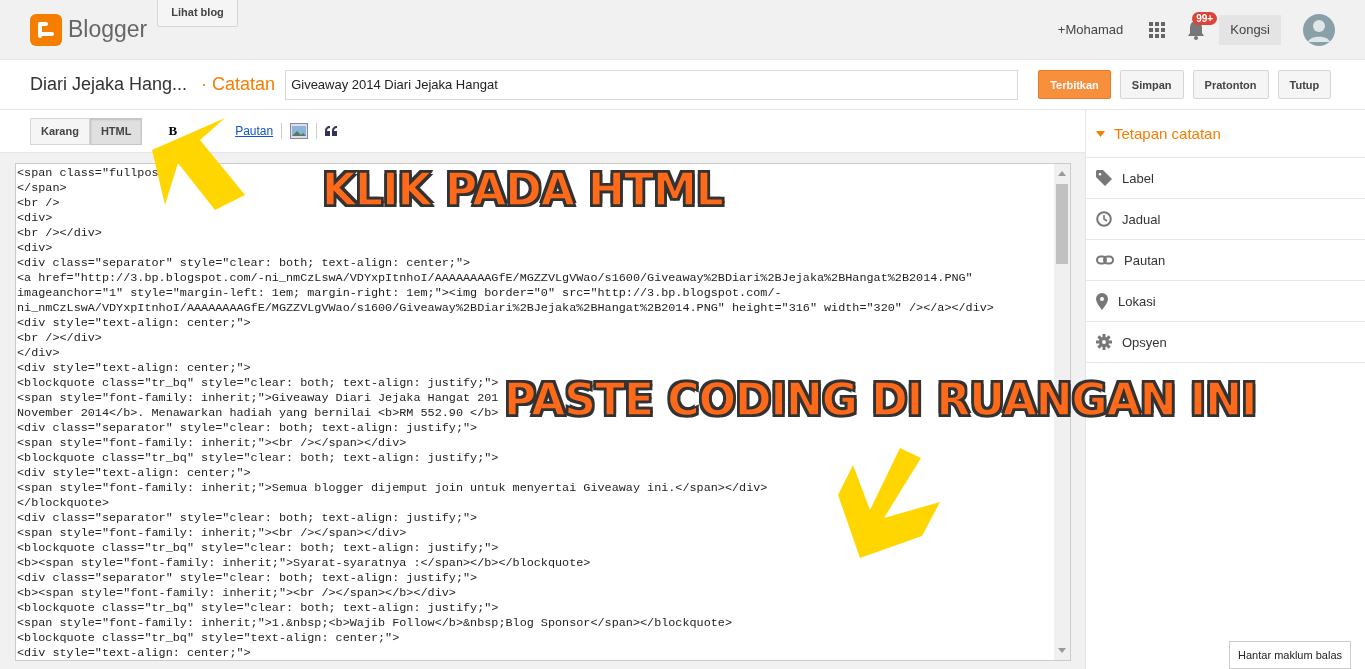  Describe the element at coordinates (38, 353) in the screenshot. I see `code-line: </div>` at that location.